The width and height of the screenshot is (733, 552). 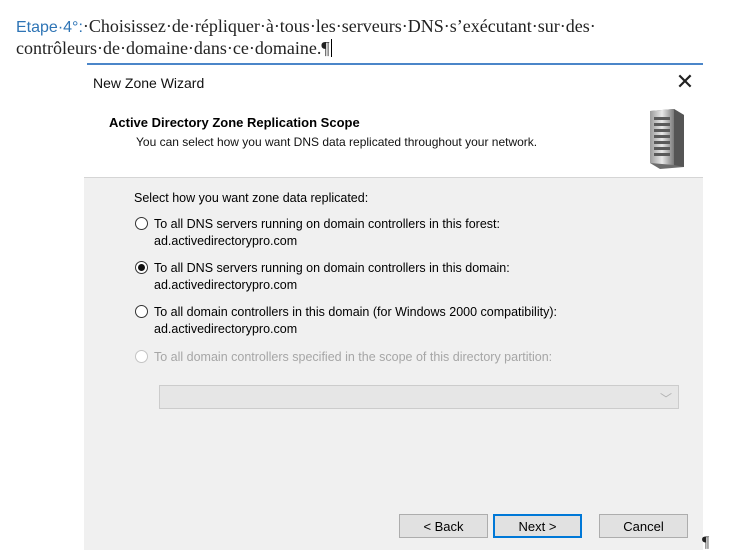 What do you see at coordinates (419, 397) in the screenshot?
I see `partition-select: ﹀` at bounding box center [419, 397].